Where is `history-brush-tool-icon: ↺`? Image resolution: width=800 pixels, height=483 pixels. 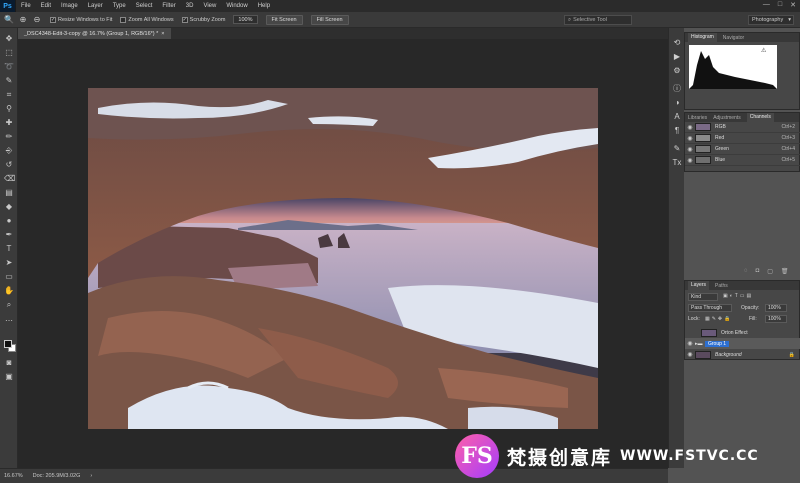 history-brush-tool-icon: ↺ is located at coordinates (9, 165).